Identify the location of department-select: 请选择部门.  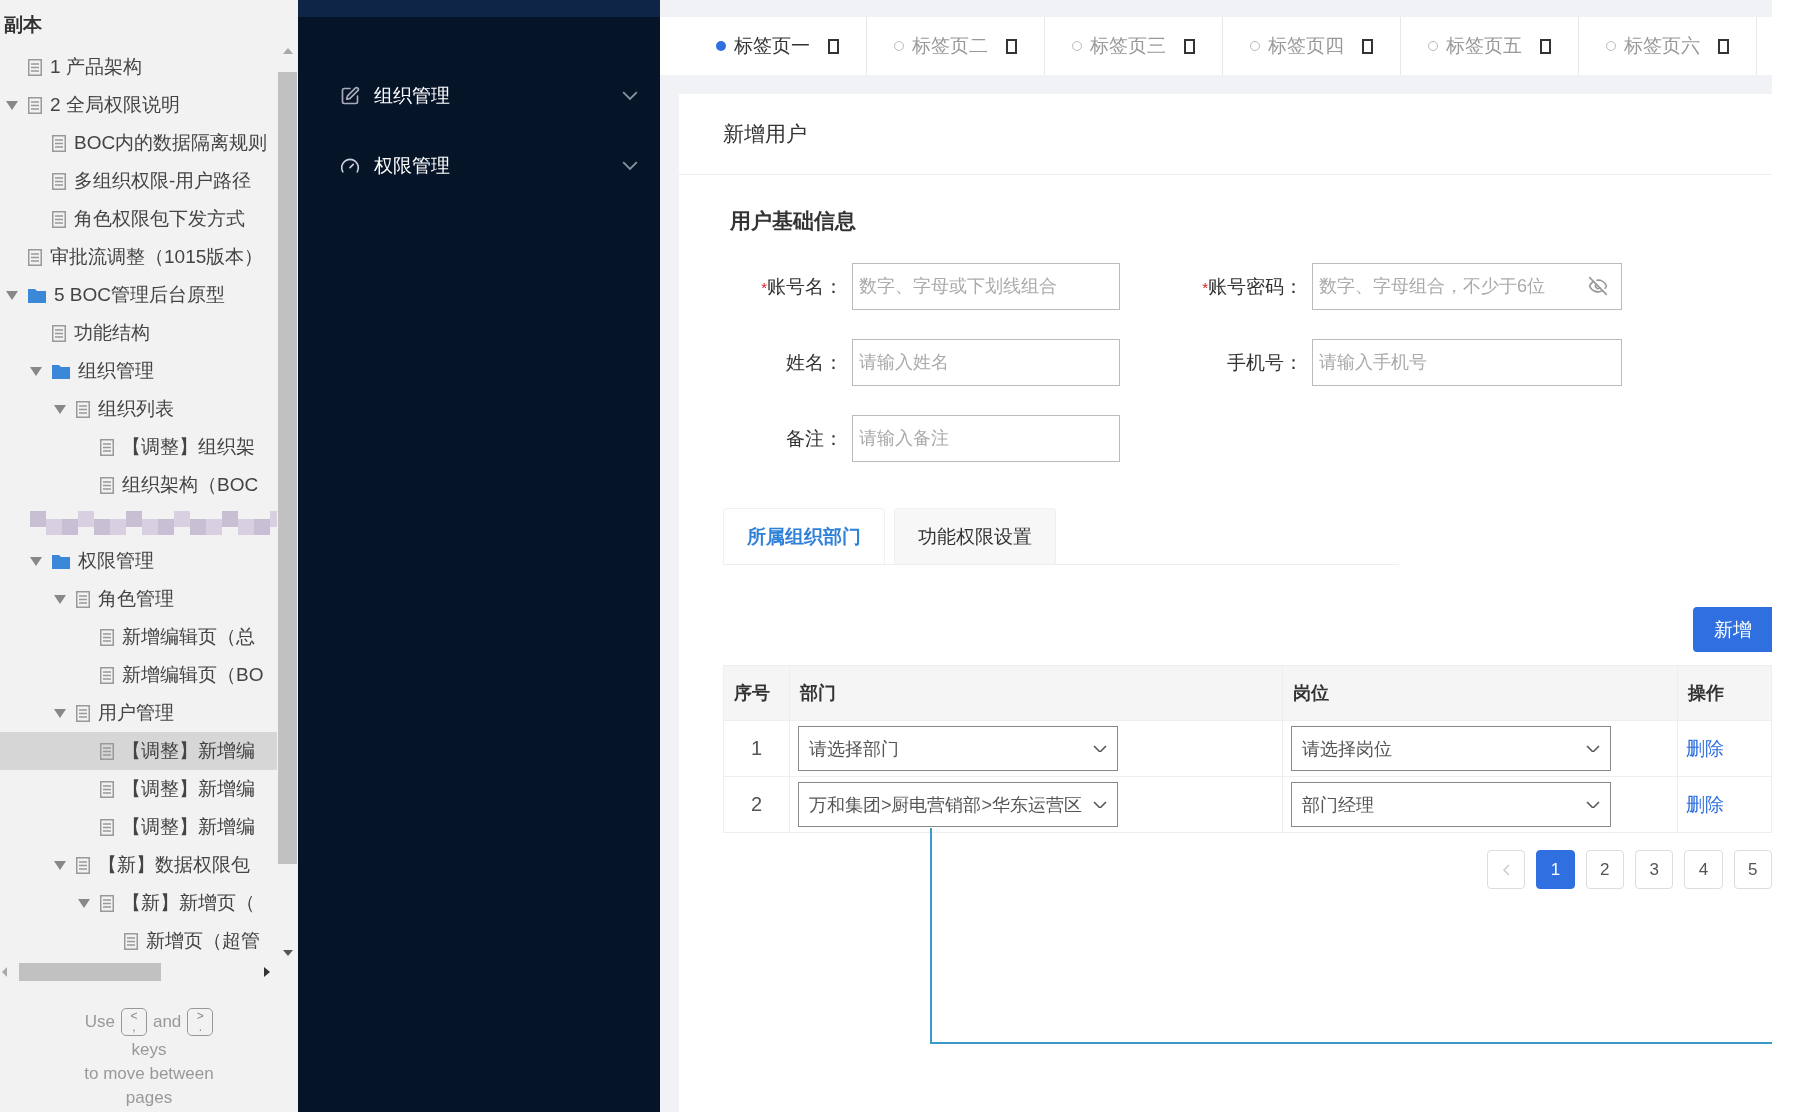
(957, 748).